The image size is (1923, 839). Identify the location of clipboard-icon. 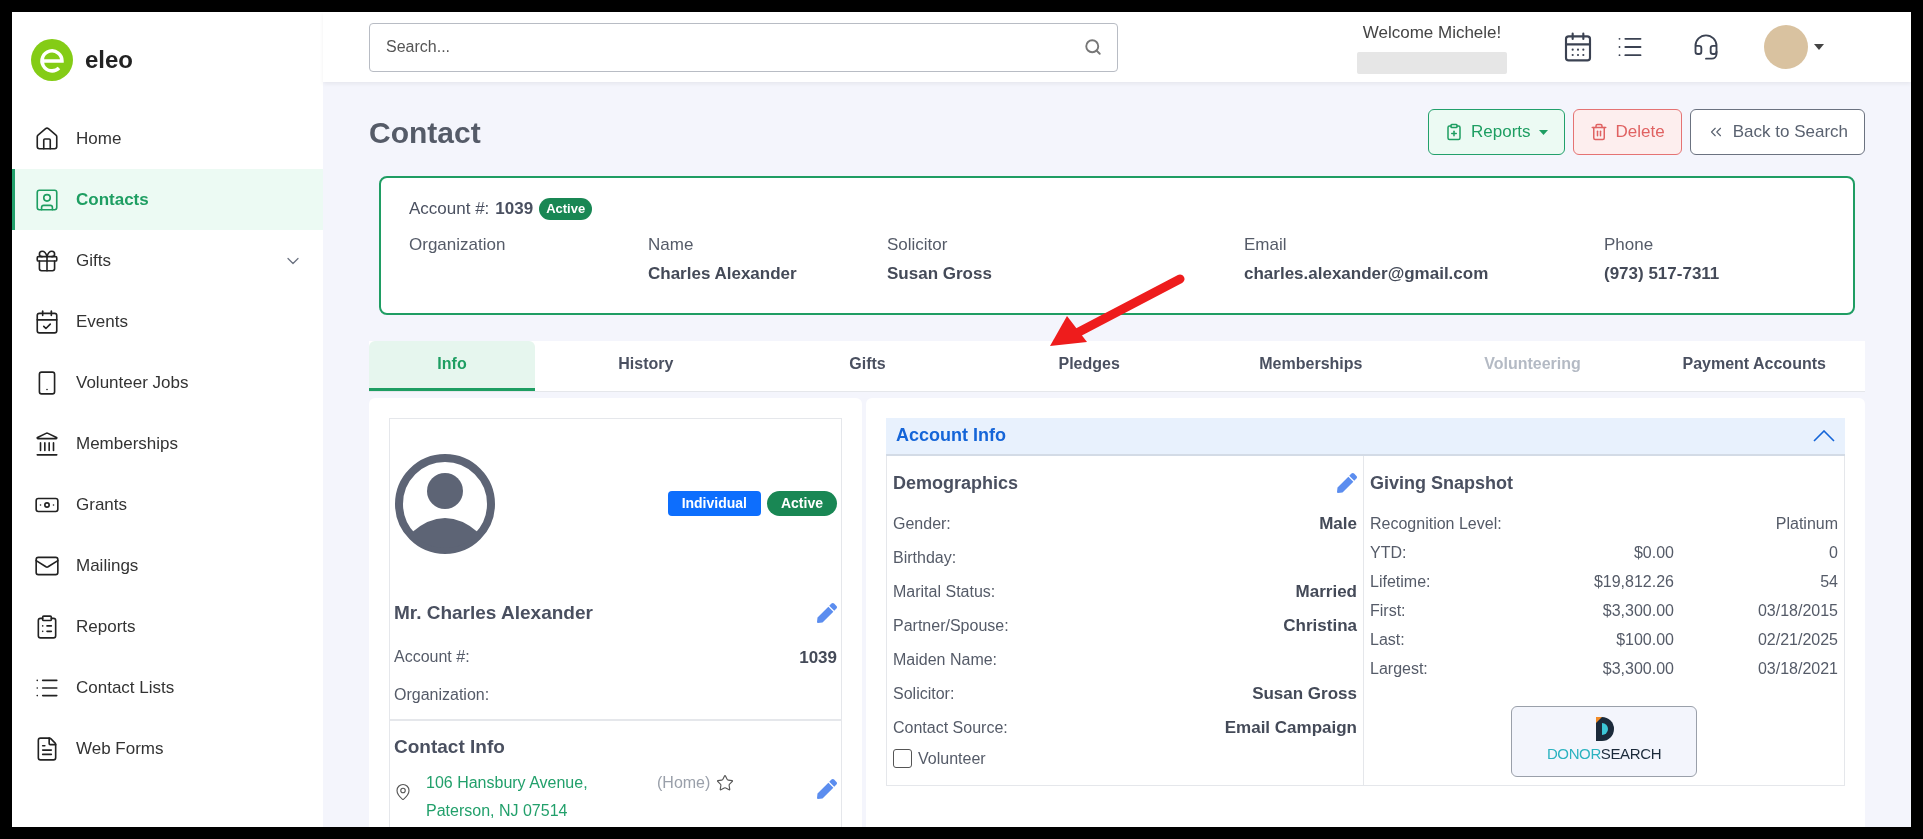
(1454, 132).